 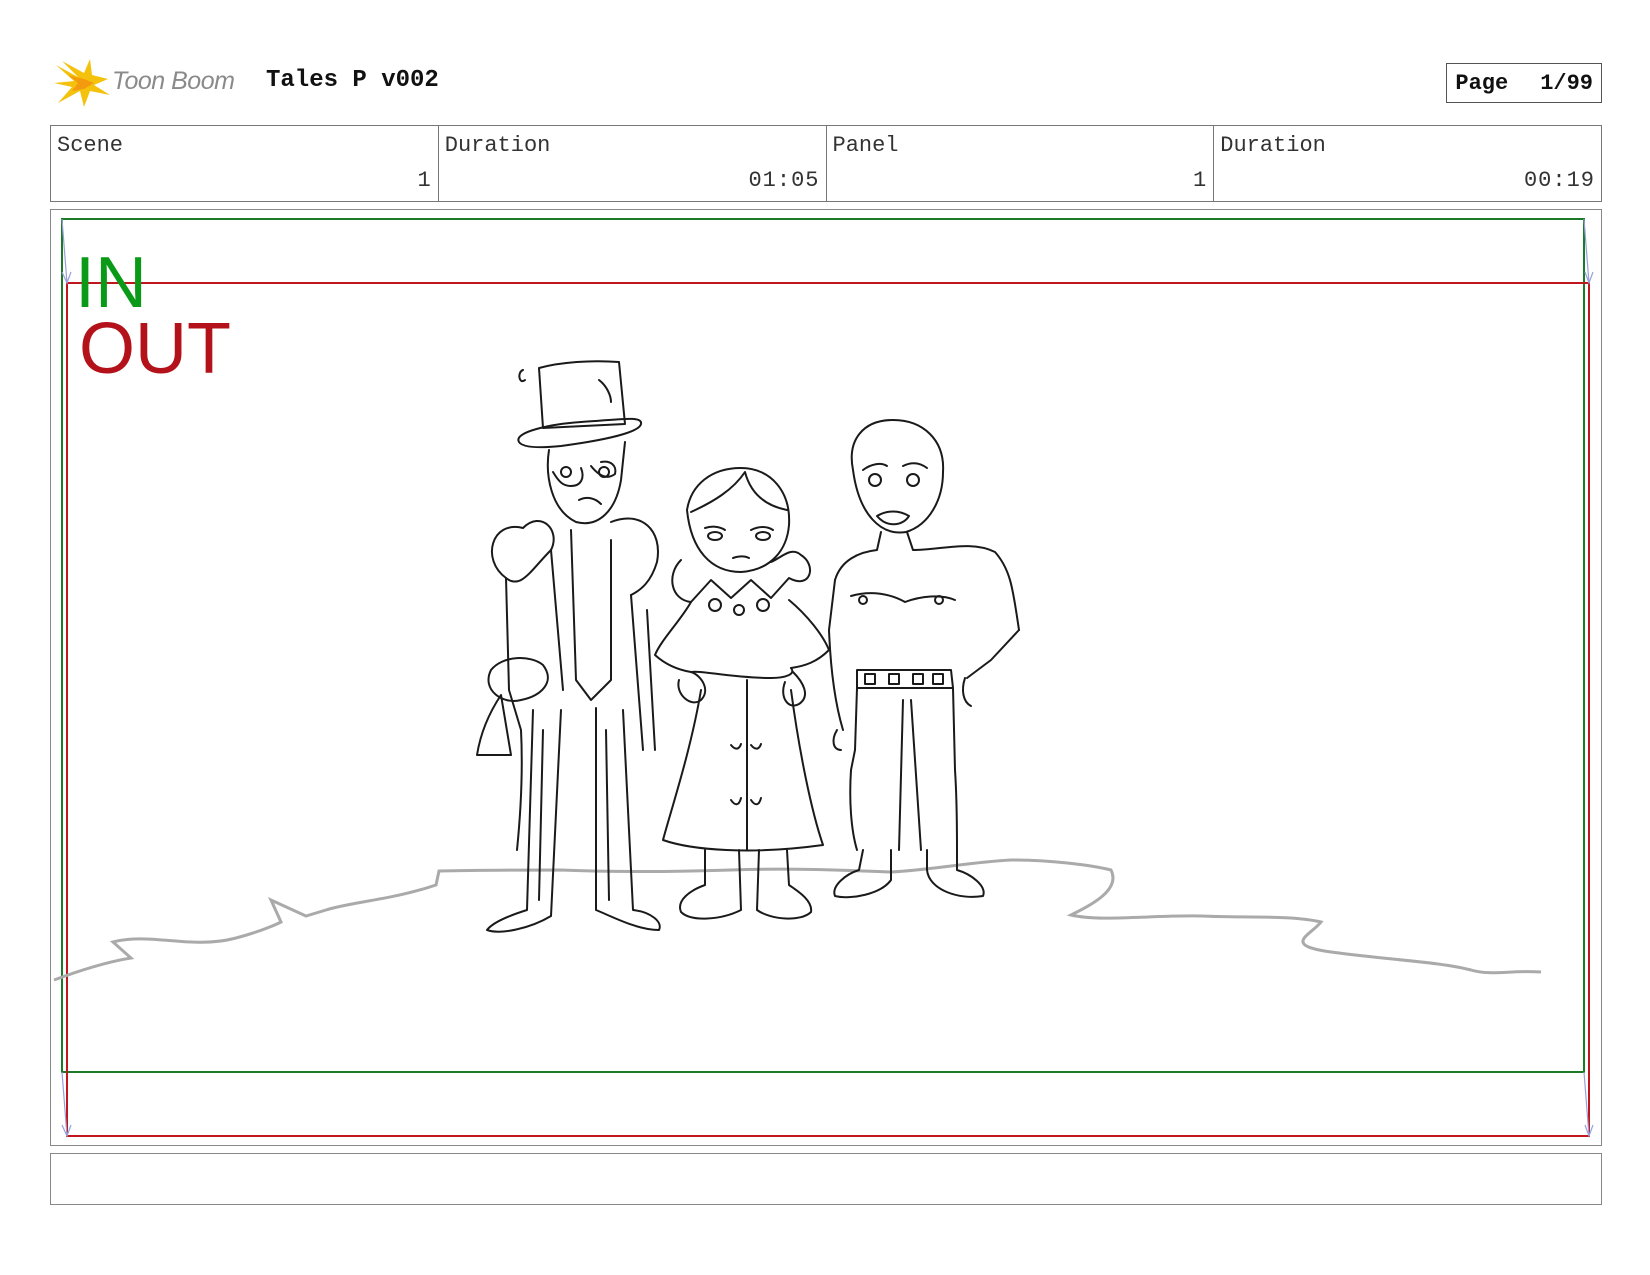 What do you see at coordinates (497, 145) in the screenshot?
I see `scene-duration-label: Duration` at bounding box center [497, 145].